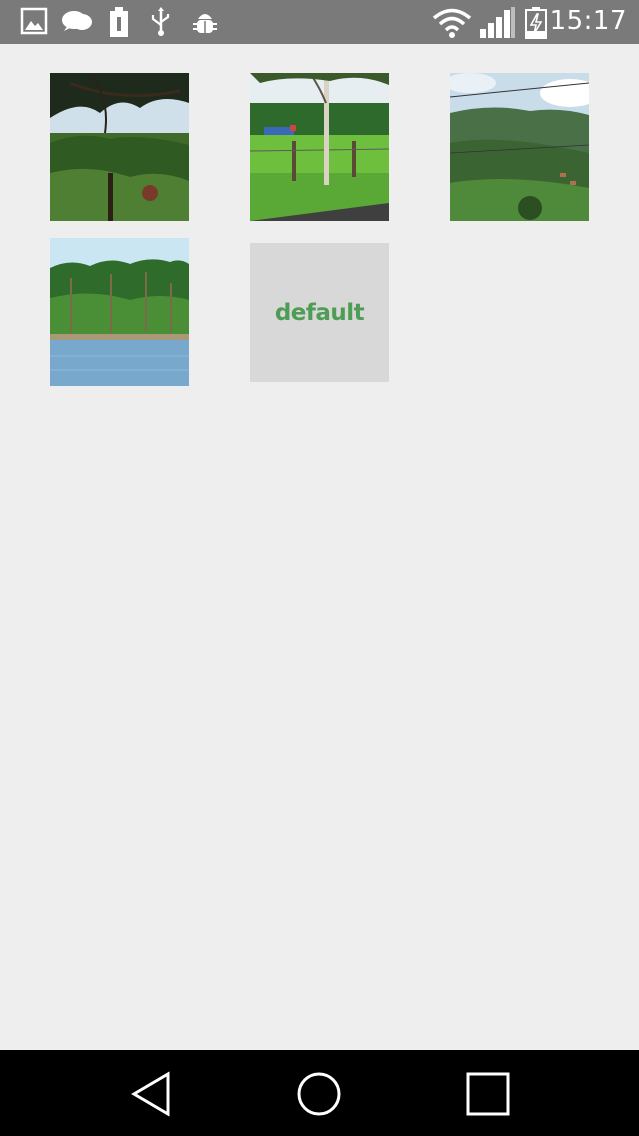  What do you see at coordinates (160, 21) in the screenshot?
I see `usb-icon` at bounding box center [160, 21].